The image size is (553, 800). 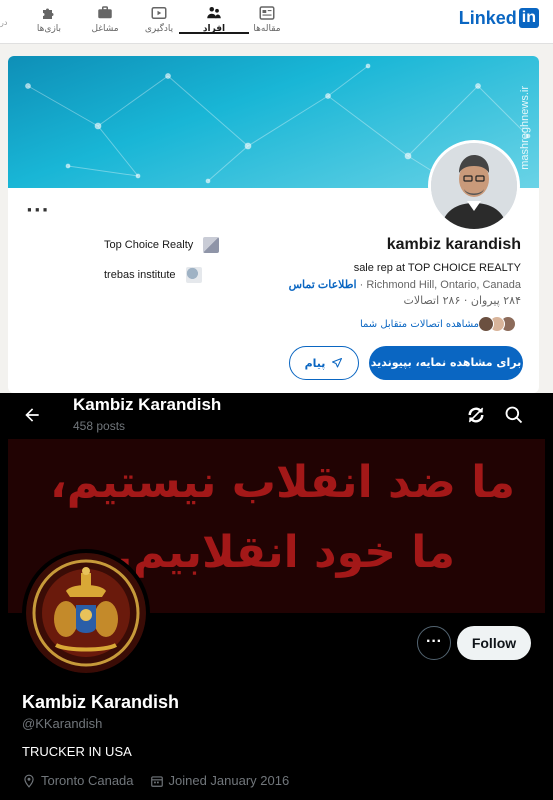 What do you see at coordinates (77, 751) in the screenshot?
I see `profile-bio: TRUCKER IN USA` at bounding box center [77, 751].